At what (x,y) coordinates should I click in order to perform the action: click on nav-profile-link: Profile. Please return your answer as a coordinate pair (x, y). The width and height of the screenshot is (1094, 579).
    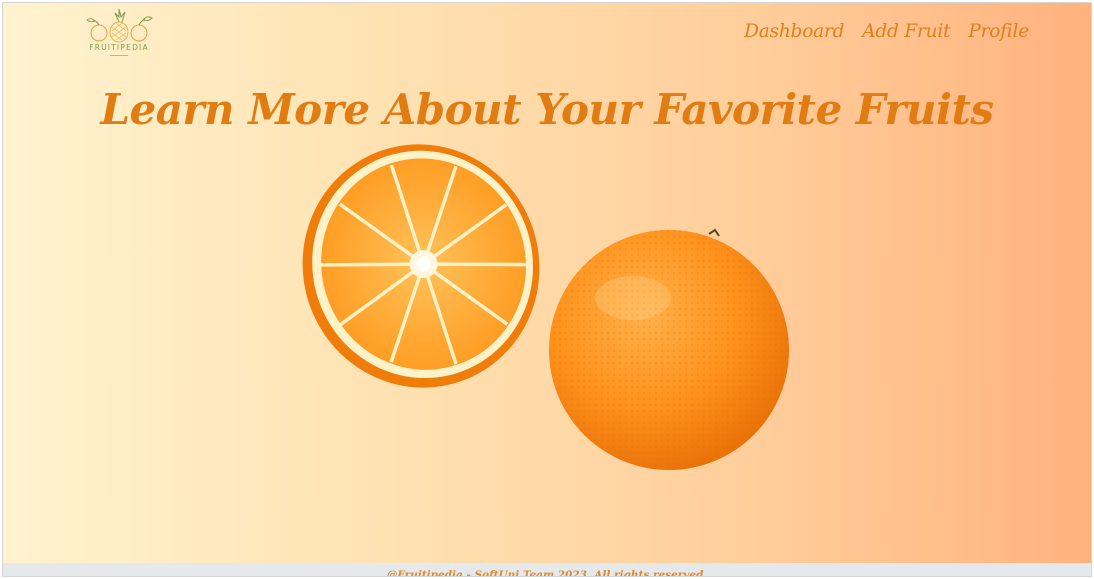
    Looking at the image, I should click on (998, 31).